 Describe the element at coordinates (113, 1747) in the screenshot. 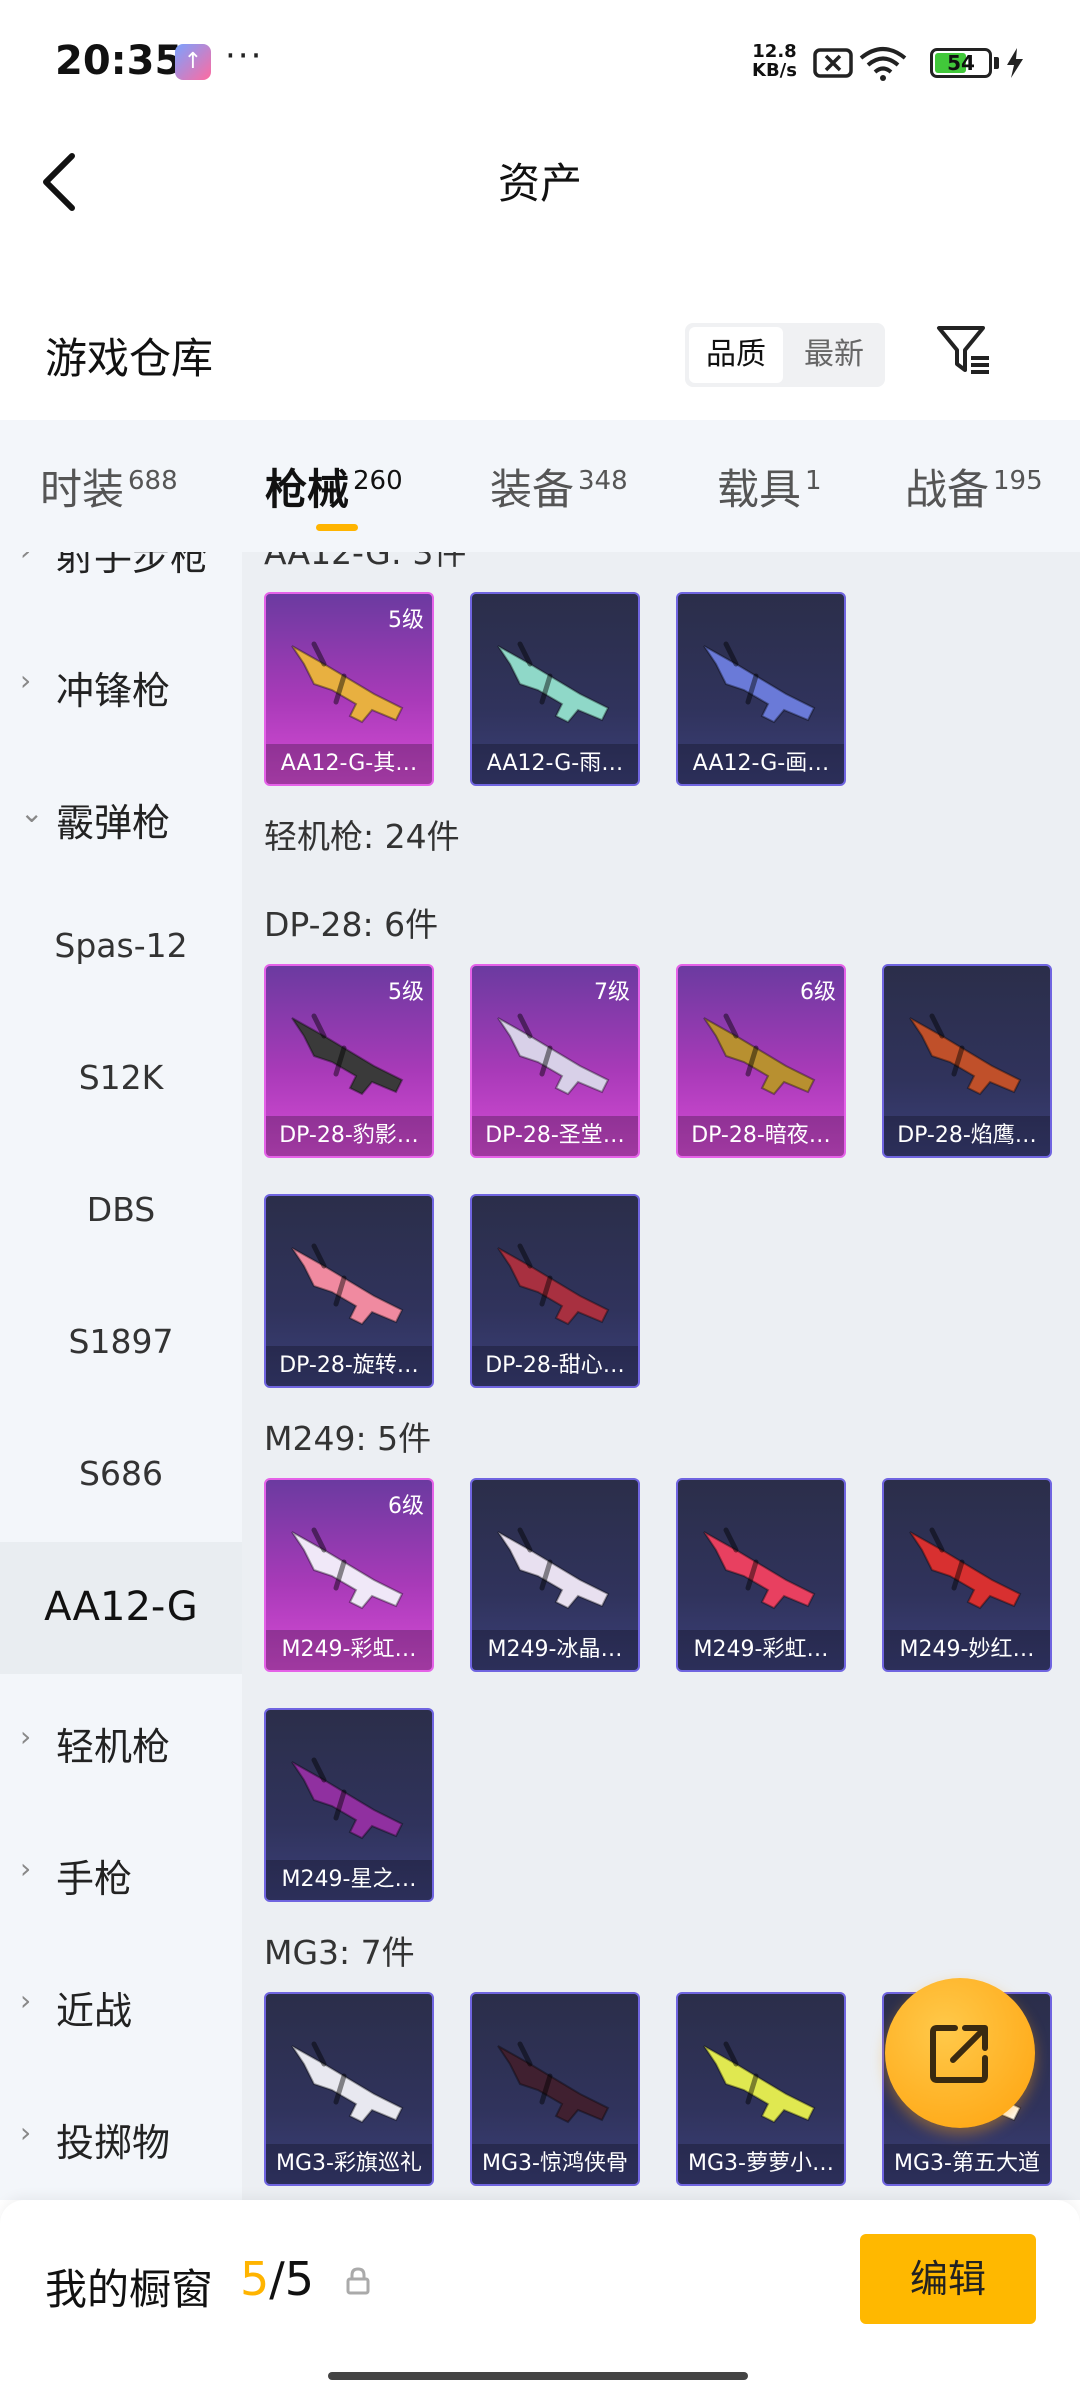

I see `sidebar-item-label: 轻机枪` at that location.